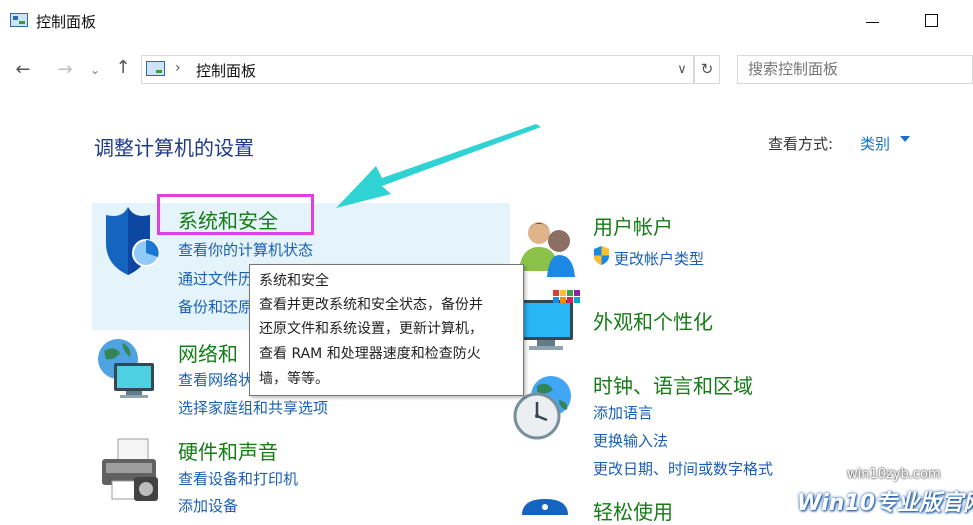 The height and width of the screenshot is (525, 973). I want to click on category-appearance-personalization: 外观和个性化, so click(653, 320).